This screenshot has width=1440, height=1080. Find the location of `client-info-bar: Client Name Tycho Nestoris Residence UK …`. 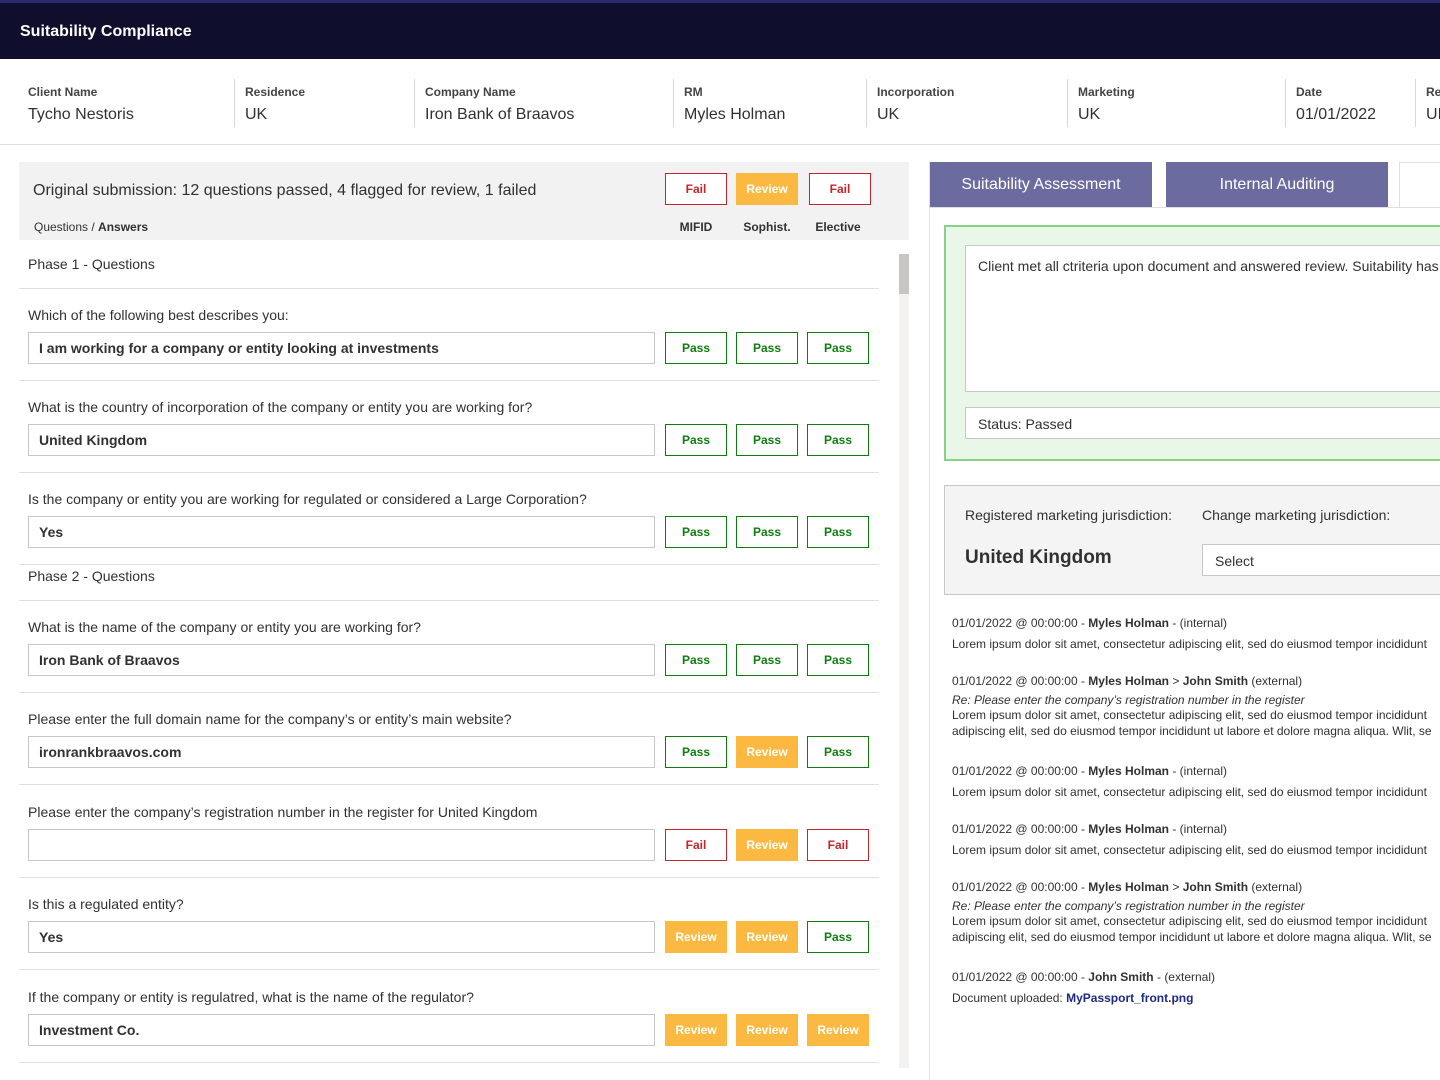

client-info-bar: Client Name Tycho Nestoris Residence UK … is located at coordinates (720, 102).